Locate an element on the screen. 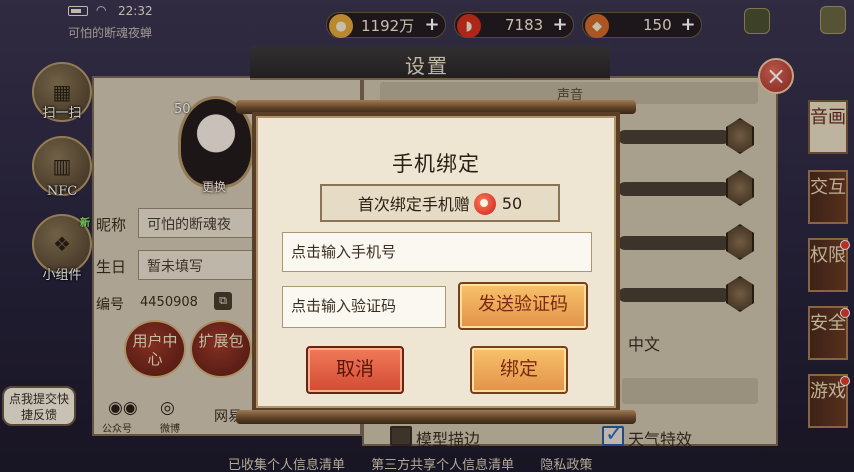 The height and width of the screenshot is (472, 854). phone-input: 点击输入手机号 is located at coordinates (437, 252).